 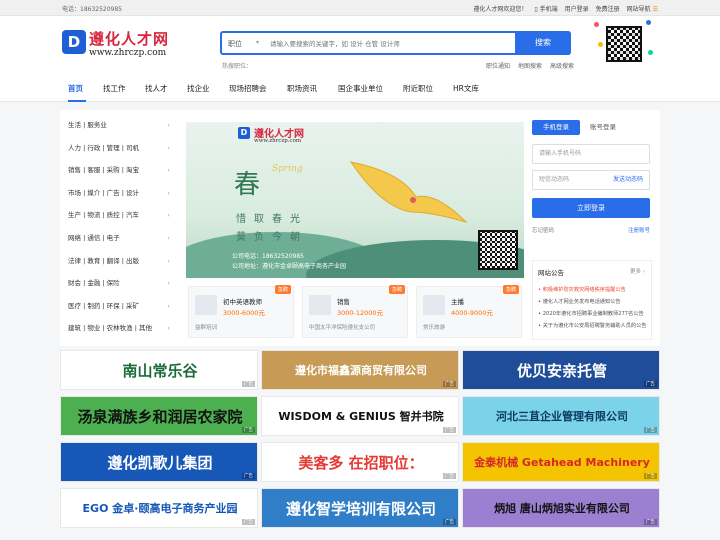 What do you see at coordinates (561, 462) in the screenshot?
I see `ad-banner: 金泰机械 Getahead Machinery 广告` at bounding box center [561, 462].